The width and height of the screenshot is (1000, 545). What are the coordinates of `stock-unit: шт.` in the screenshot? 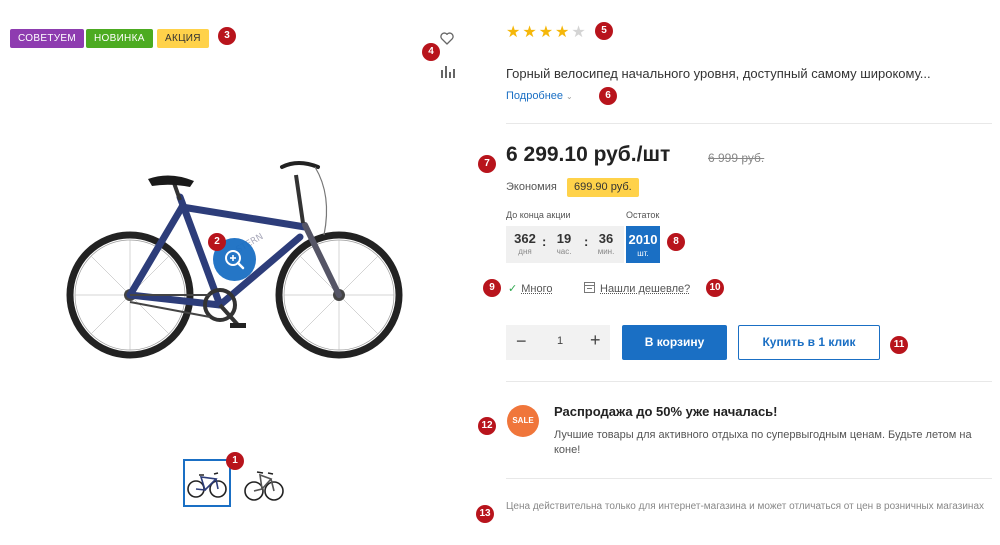 It's located at (643, 253).